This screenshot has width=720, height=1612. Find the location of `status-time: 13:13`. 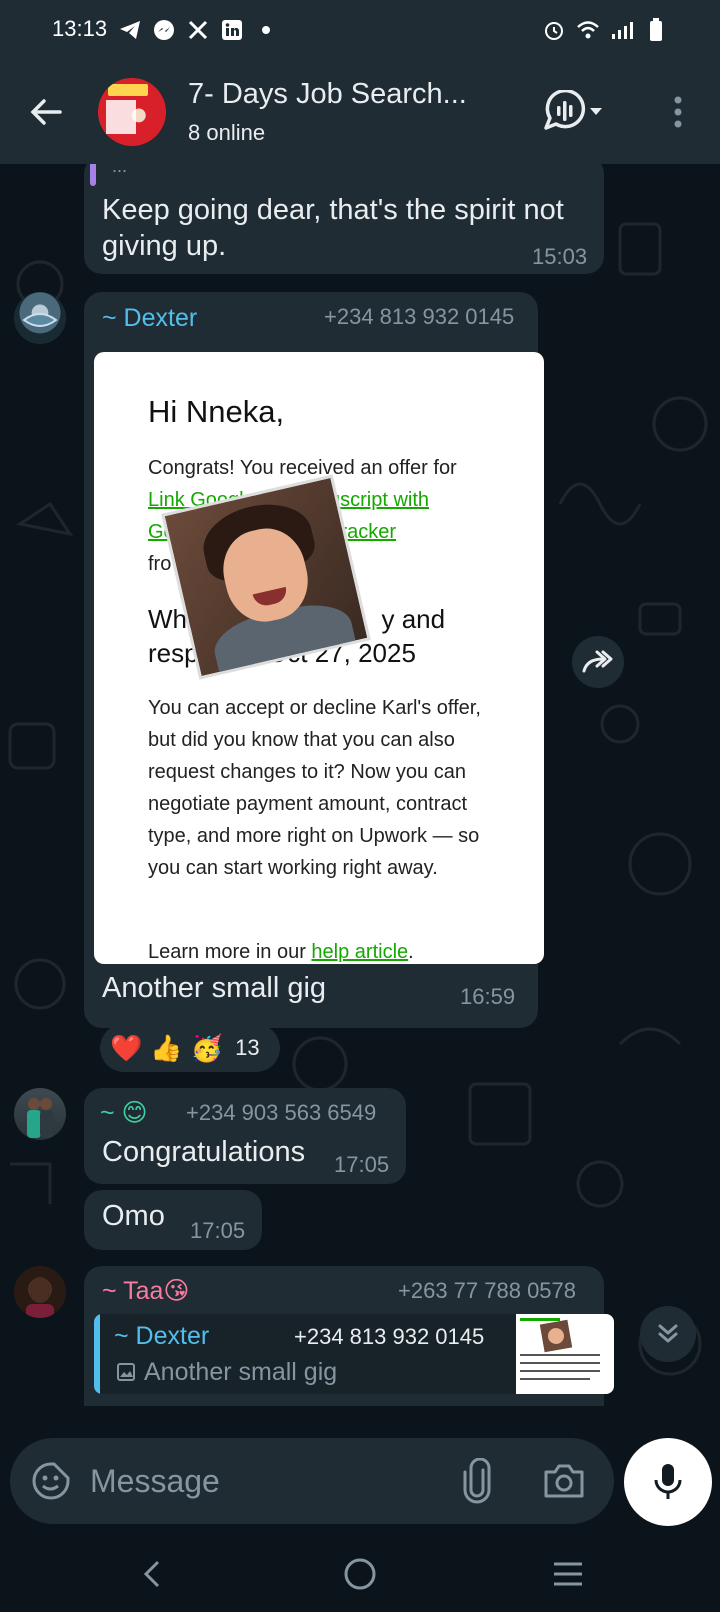

status-time: 13:13 is located at coordinates (80, 28).